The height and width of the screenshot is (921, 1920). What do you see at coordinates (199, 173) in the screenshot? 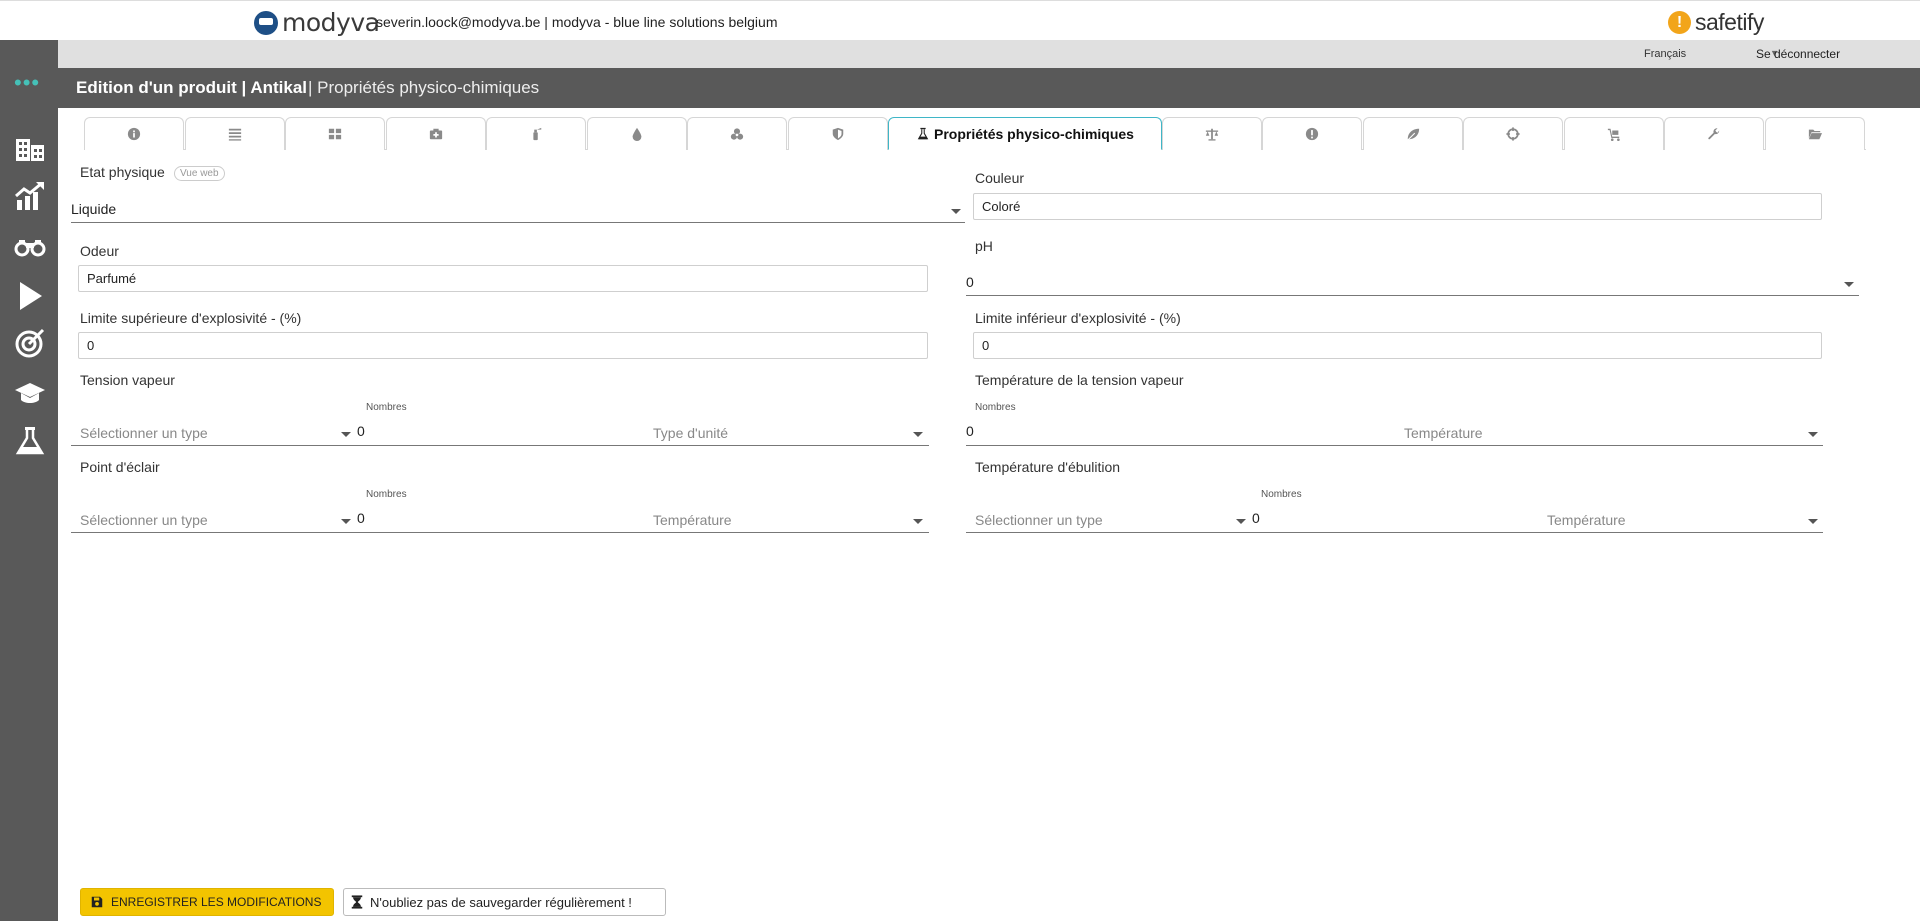
I see `vue-web-badge: Vue web` at bounding box center [199, 173].